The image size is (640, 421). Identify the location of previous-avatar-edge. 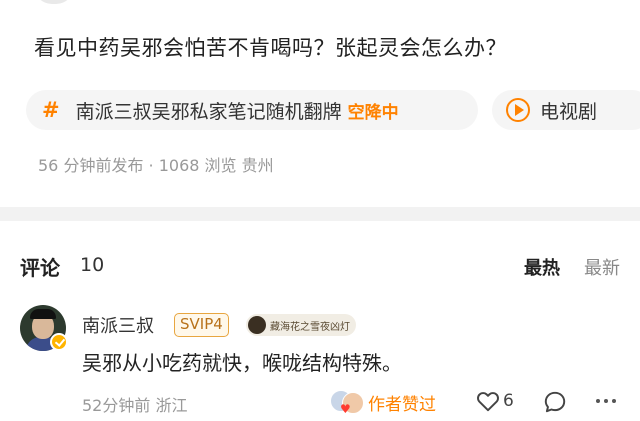
(54, 2).